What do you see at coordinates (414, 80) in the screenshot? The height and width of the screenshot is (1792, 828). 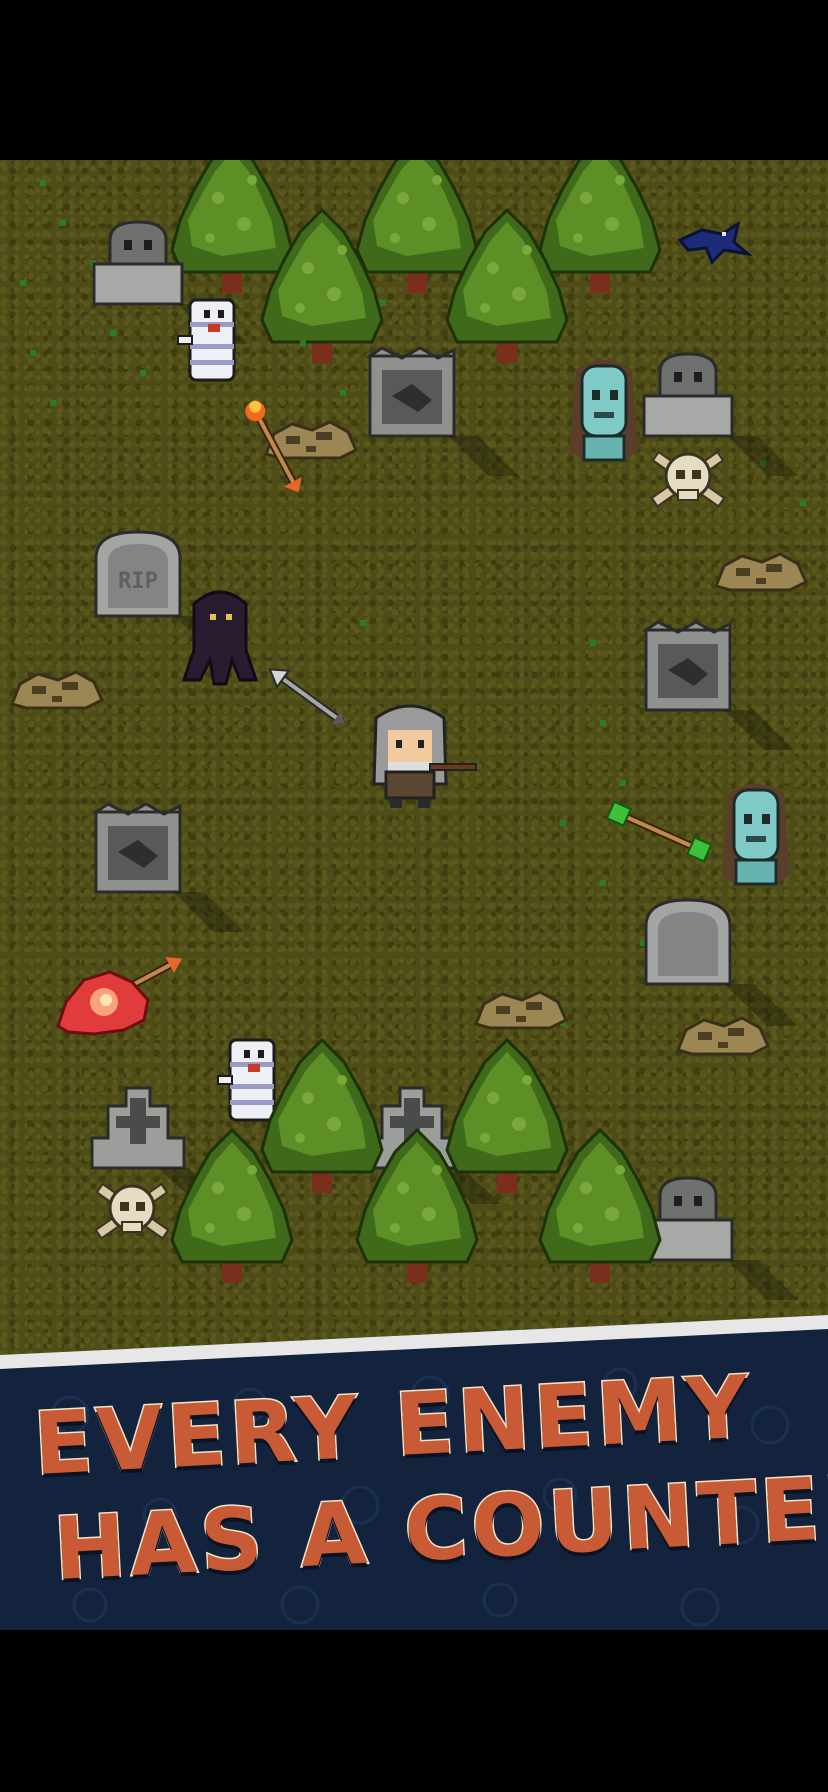 I see `top-letterbox` at bounding box center [414, 80].